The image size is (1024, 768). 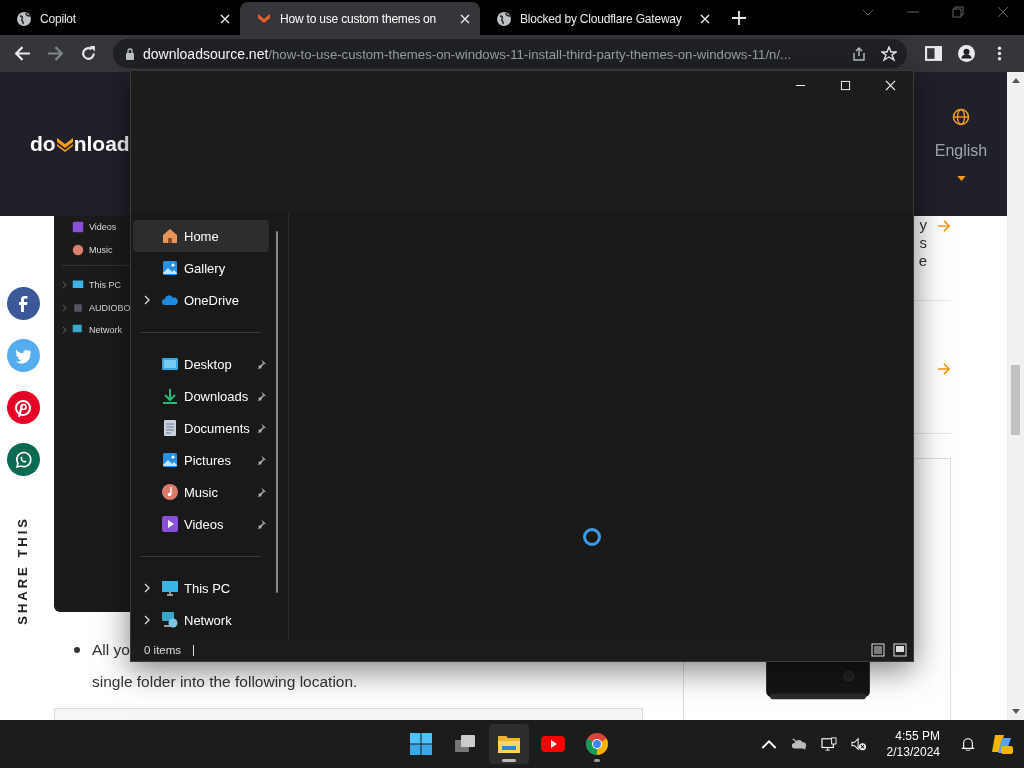 What do you see at coordinates (597, 744) in the screenshot?
I see `browser-logo-icon` at bounding box center [597, 744].